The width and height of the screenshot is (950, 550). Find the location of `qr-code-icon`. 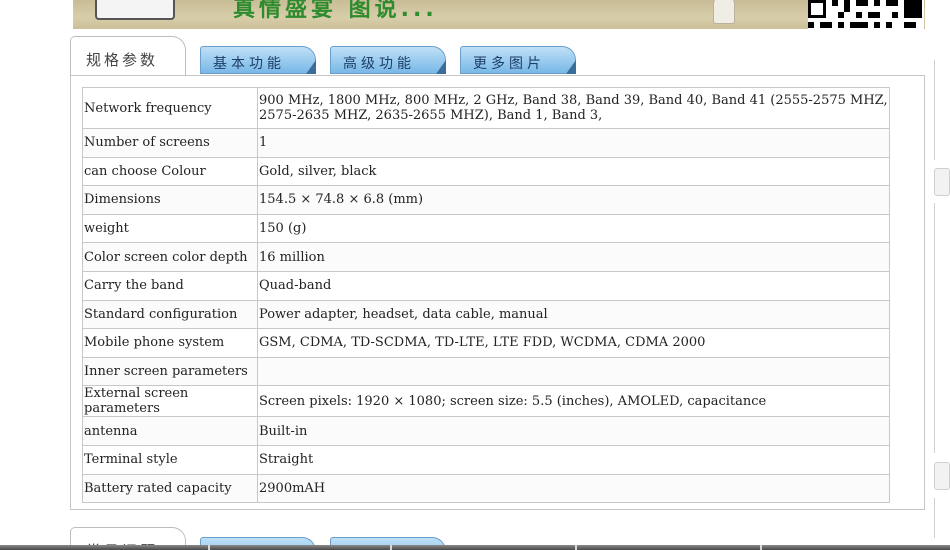

qr-code-icon is located at coordinates (866, 14).